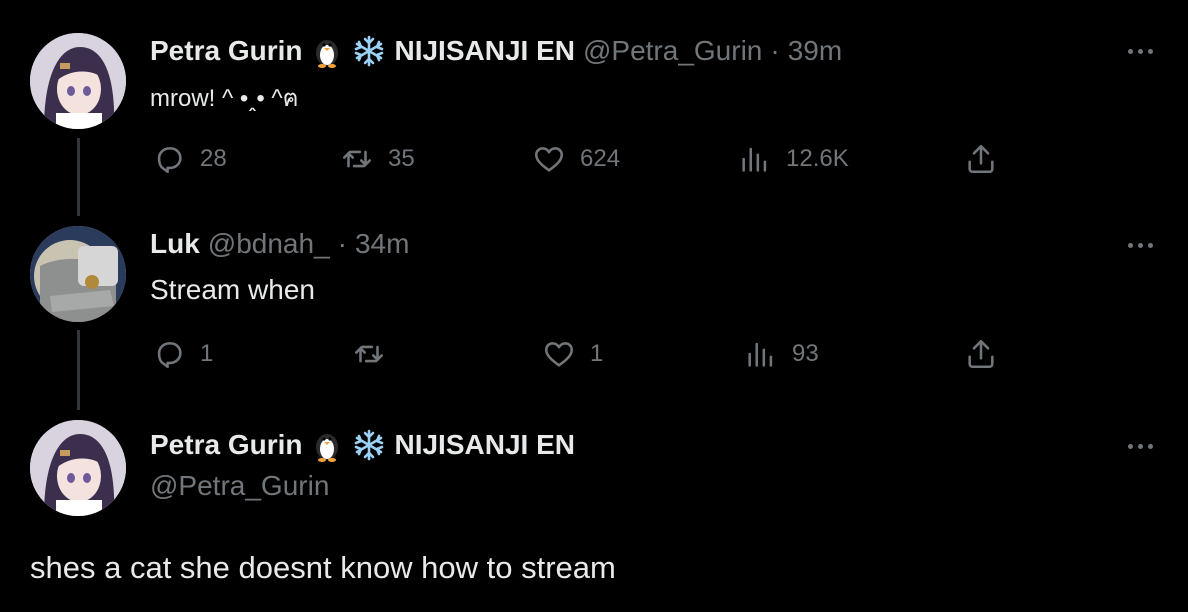 The image size is (1188, 612). I want to click on tweet1-text: mrow! ^ •ꞈ• ^ฅ, so click(224, 98).